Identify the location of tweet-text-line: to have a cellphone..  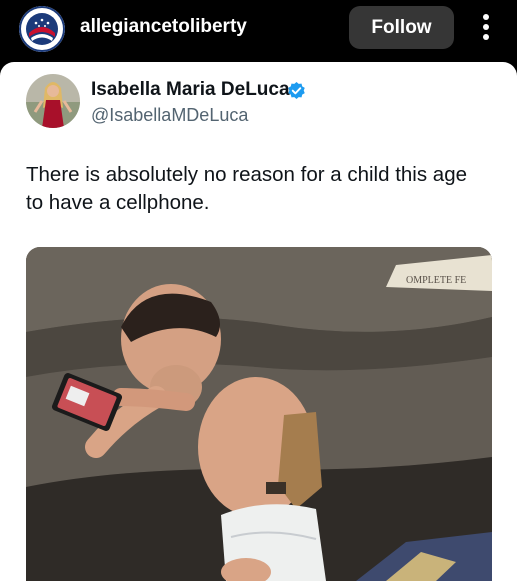
(118, 202).